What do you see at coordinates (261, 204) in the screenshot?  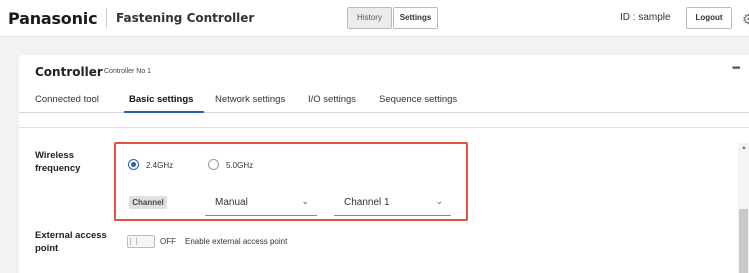 I see `channel-mode-select: Manual ⌄` at bounding box center [261, 204].